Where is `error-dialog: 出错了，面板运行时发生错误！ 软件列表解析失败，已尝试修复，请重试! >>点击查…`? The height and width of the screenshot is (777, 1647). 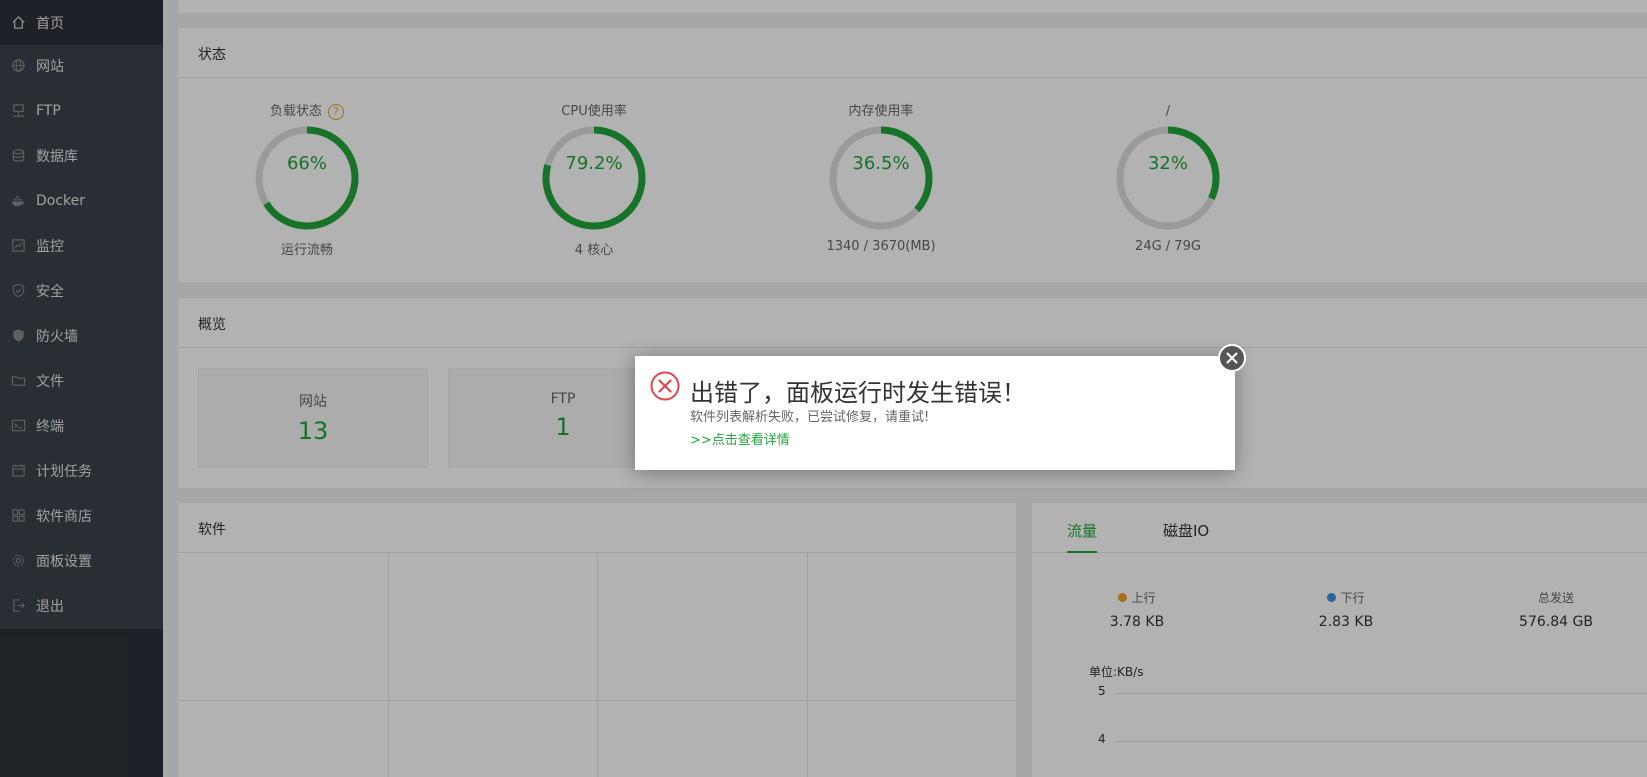
error-dialog: 出错了，面板运行时发生错误！ 软件列表解析失败，已尝试修复，请重试! >>点击查… is located at coordinates (935, 413).